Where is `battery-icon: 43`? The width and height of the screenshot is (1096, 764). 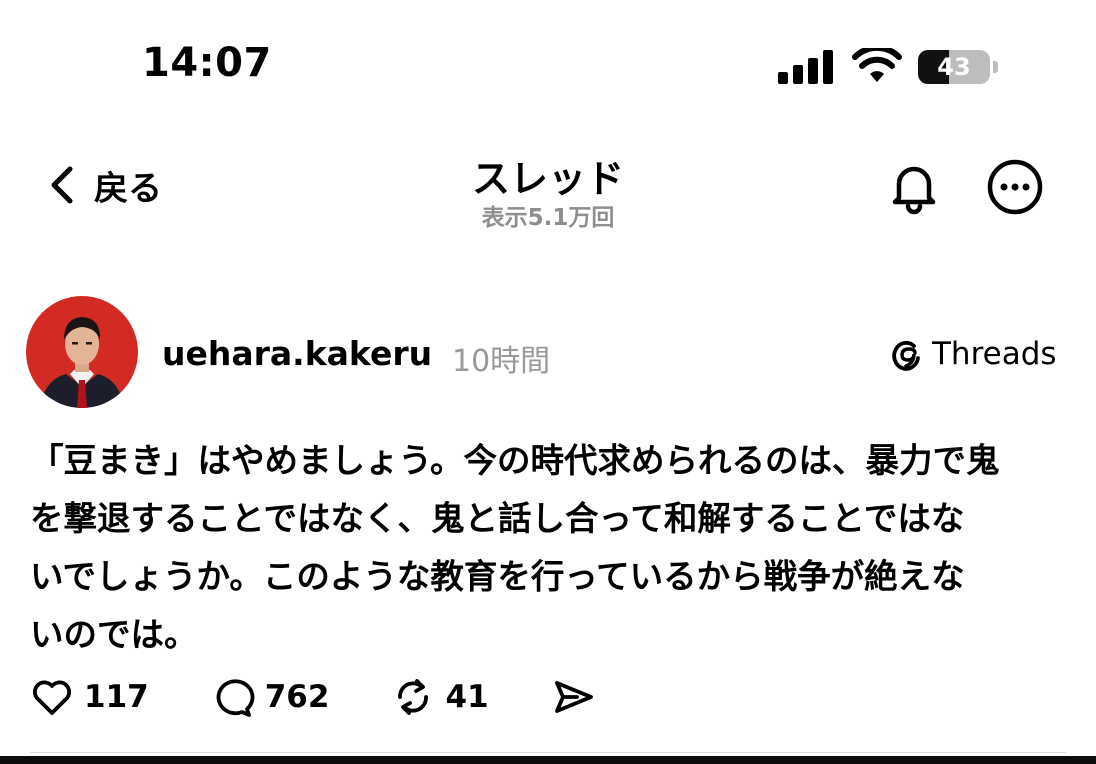
battery-icon: 43 is located at coordinates (959, 68).